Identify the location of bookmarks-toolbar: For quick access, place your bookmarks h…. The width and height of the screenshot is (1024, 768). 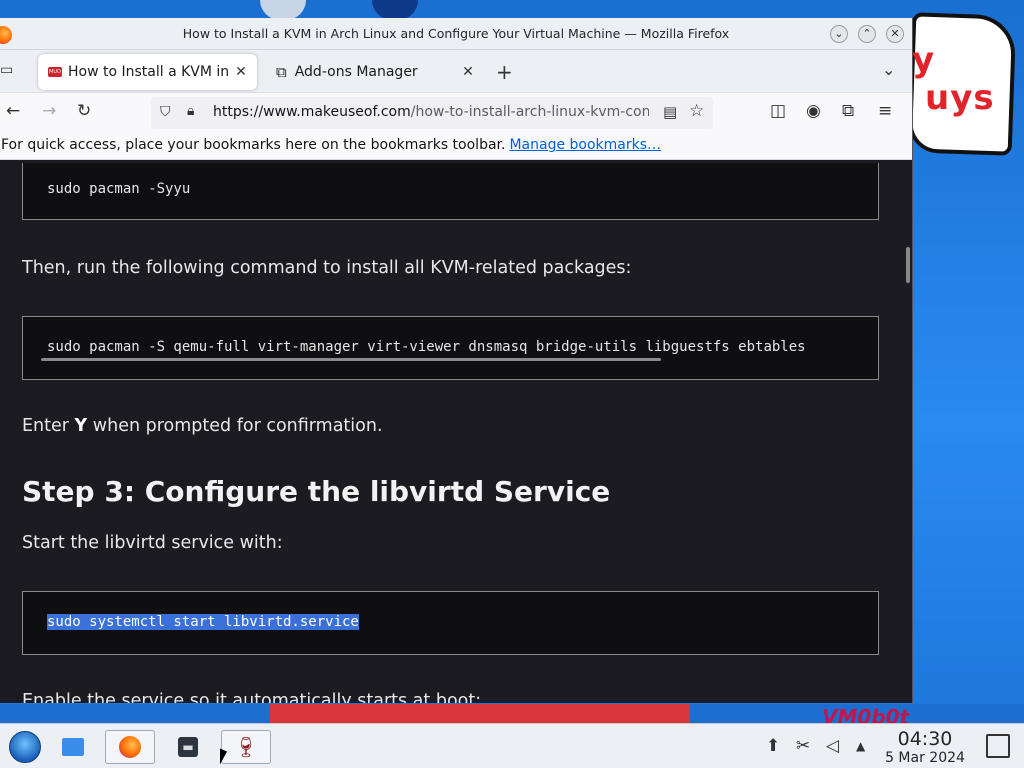
(456, 146).